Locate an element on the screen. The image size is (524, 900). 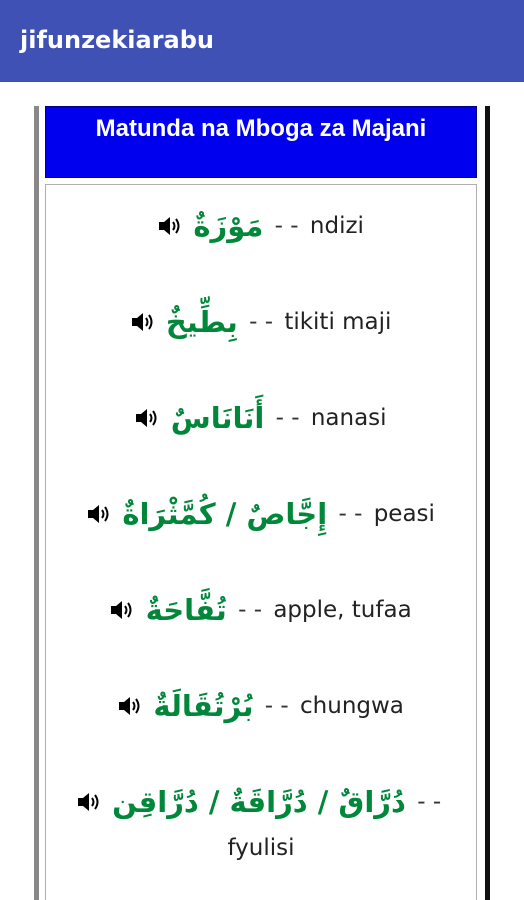
arabic-word: تُفَّاحَةٌ is located at coordinates (186, 610).